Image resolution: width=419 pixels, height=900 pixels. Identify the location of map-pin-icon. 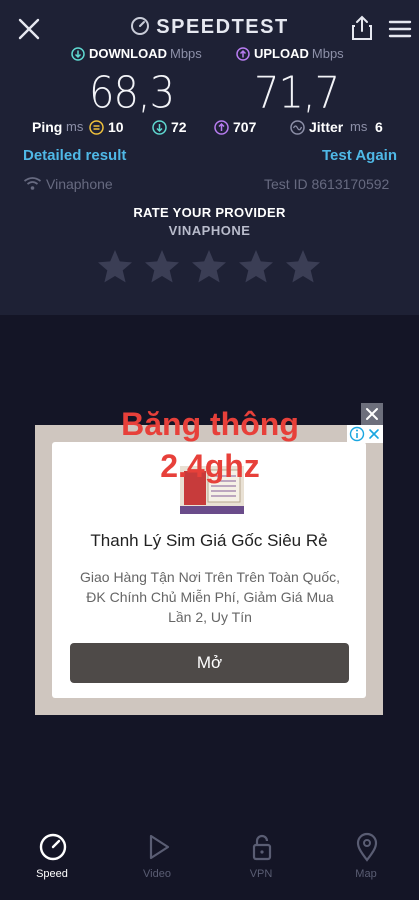
(367, 847).